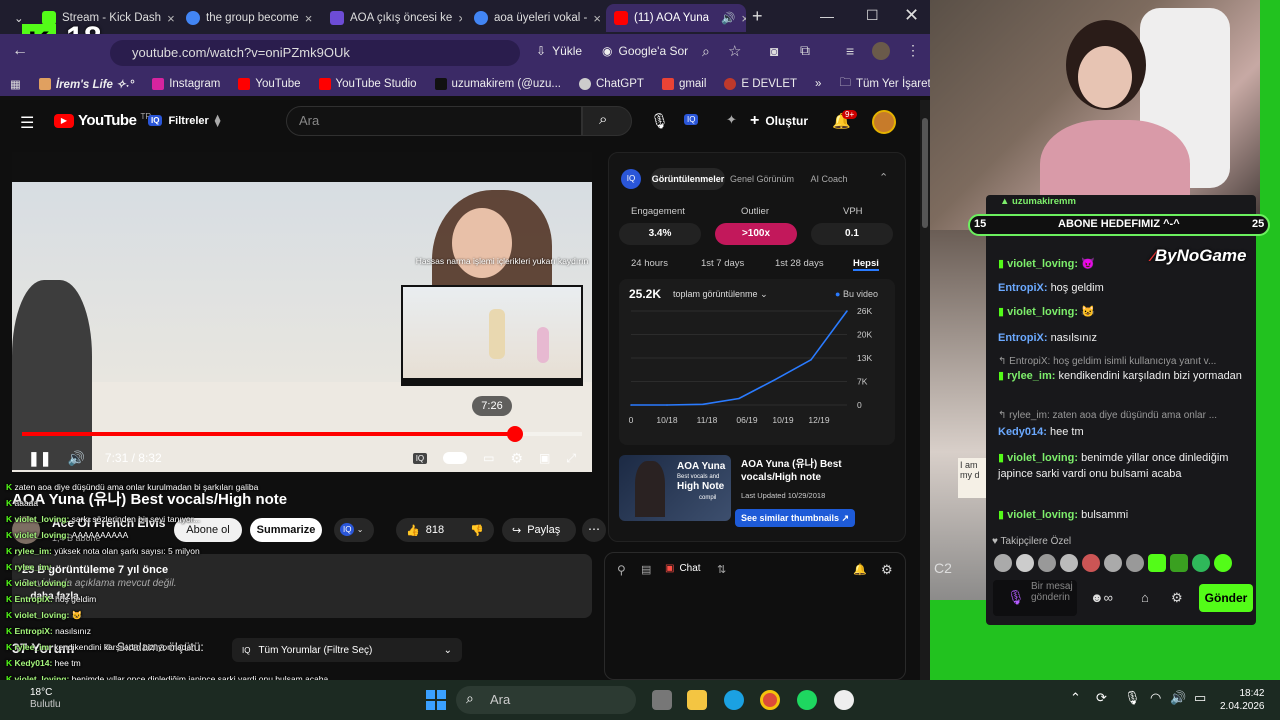 The width and height of the screenshot is (1280, 720). What do you see at coordinates (683, 84) in the screenshot?
I see `bookmark-gmail: gmail` at bounding box center [683, 84].